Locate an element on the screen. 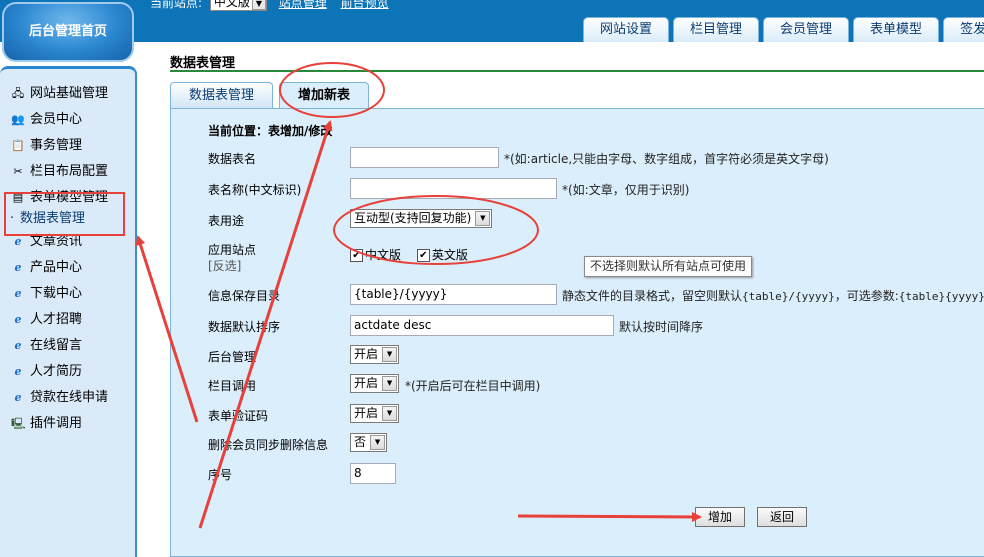 Image resolution: width=984 pixels, height=557 pixels. usage-select: 互动型(支持回复功能) ▼ is located at coordinates (421, 218).